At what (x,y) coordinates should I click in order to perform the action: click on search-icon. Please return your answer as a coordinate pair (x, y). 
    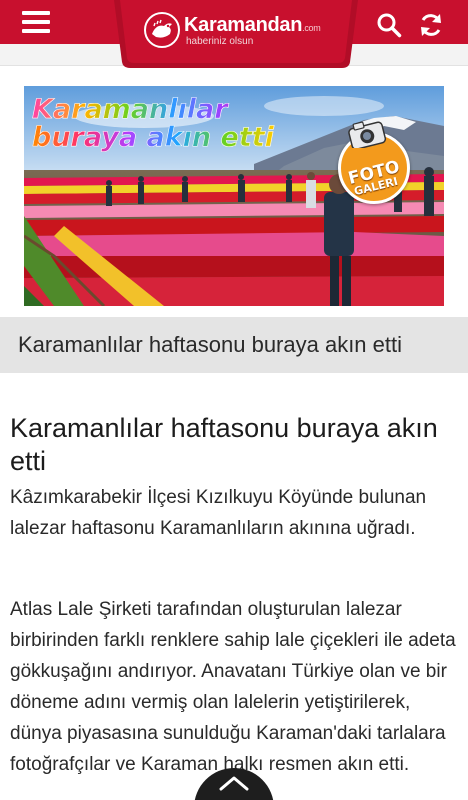
    Looking at the image, I should click on (389, 25).